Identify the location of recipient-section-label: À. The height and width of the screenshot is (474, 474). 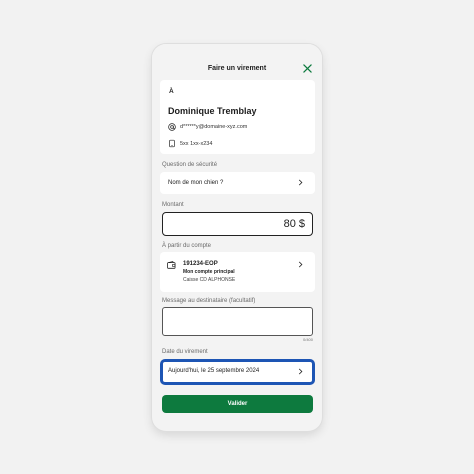
(171, 91).